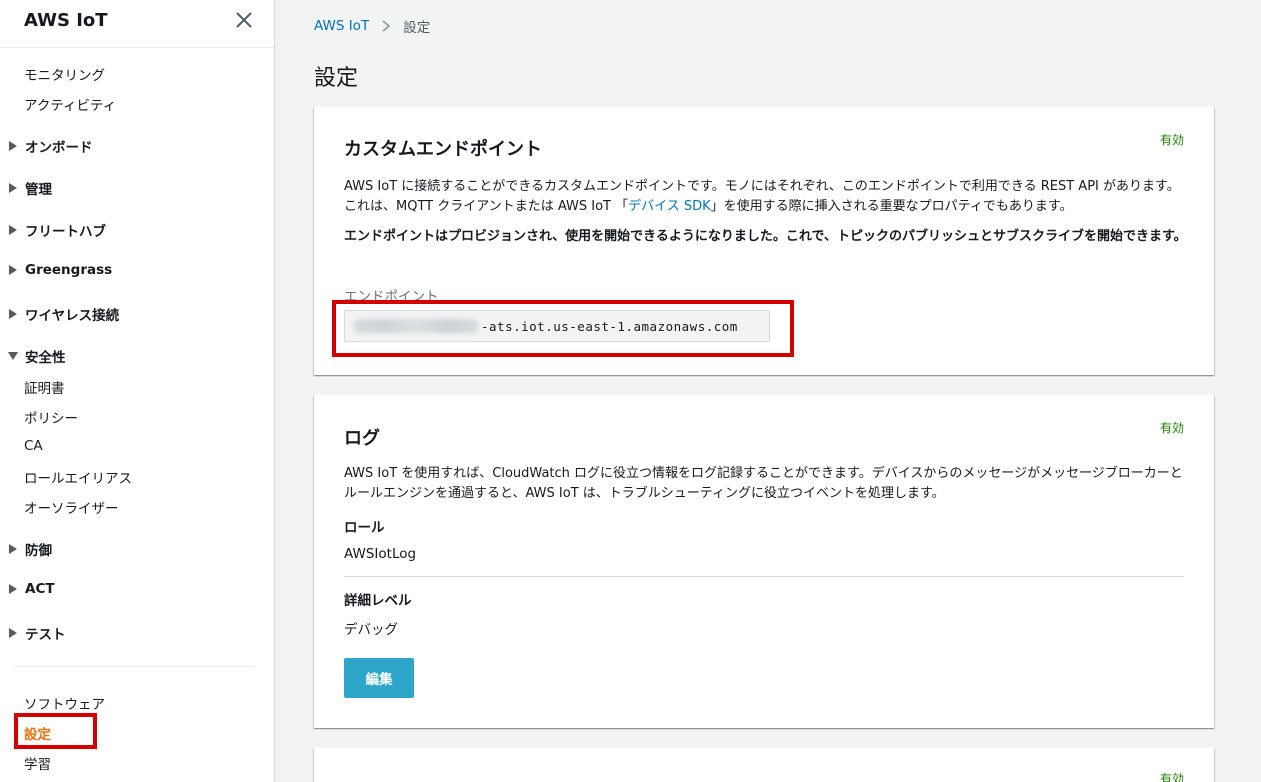 This screenshot has width=1261, height=782. Describe the element at coordinates (13, 356) in the screenshot. I see `caret-down-icon` at that location.